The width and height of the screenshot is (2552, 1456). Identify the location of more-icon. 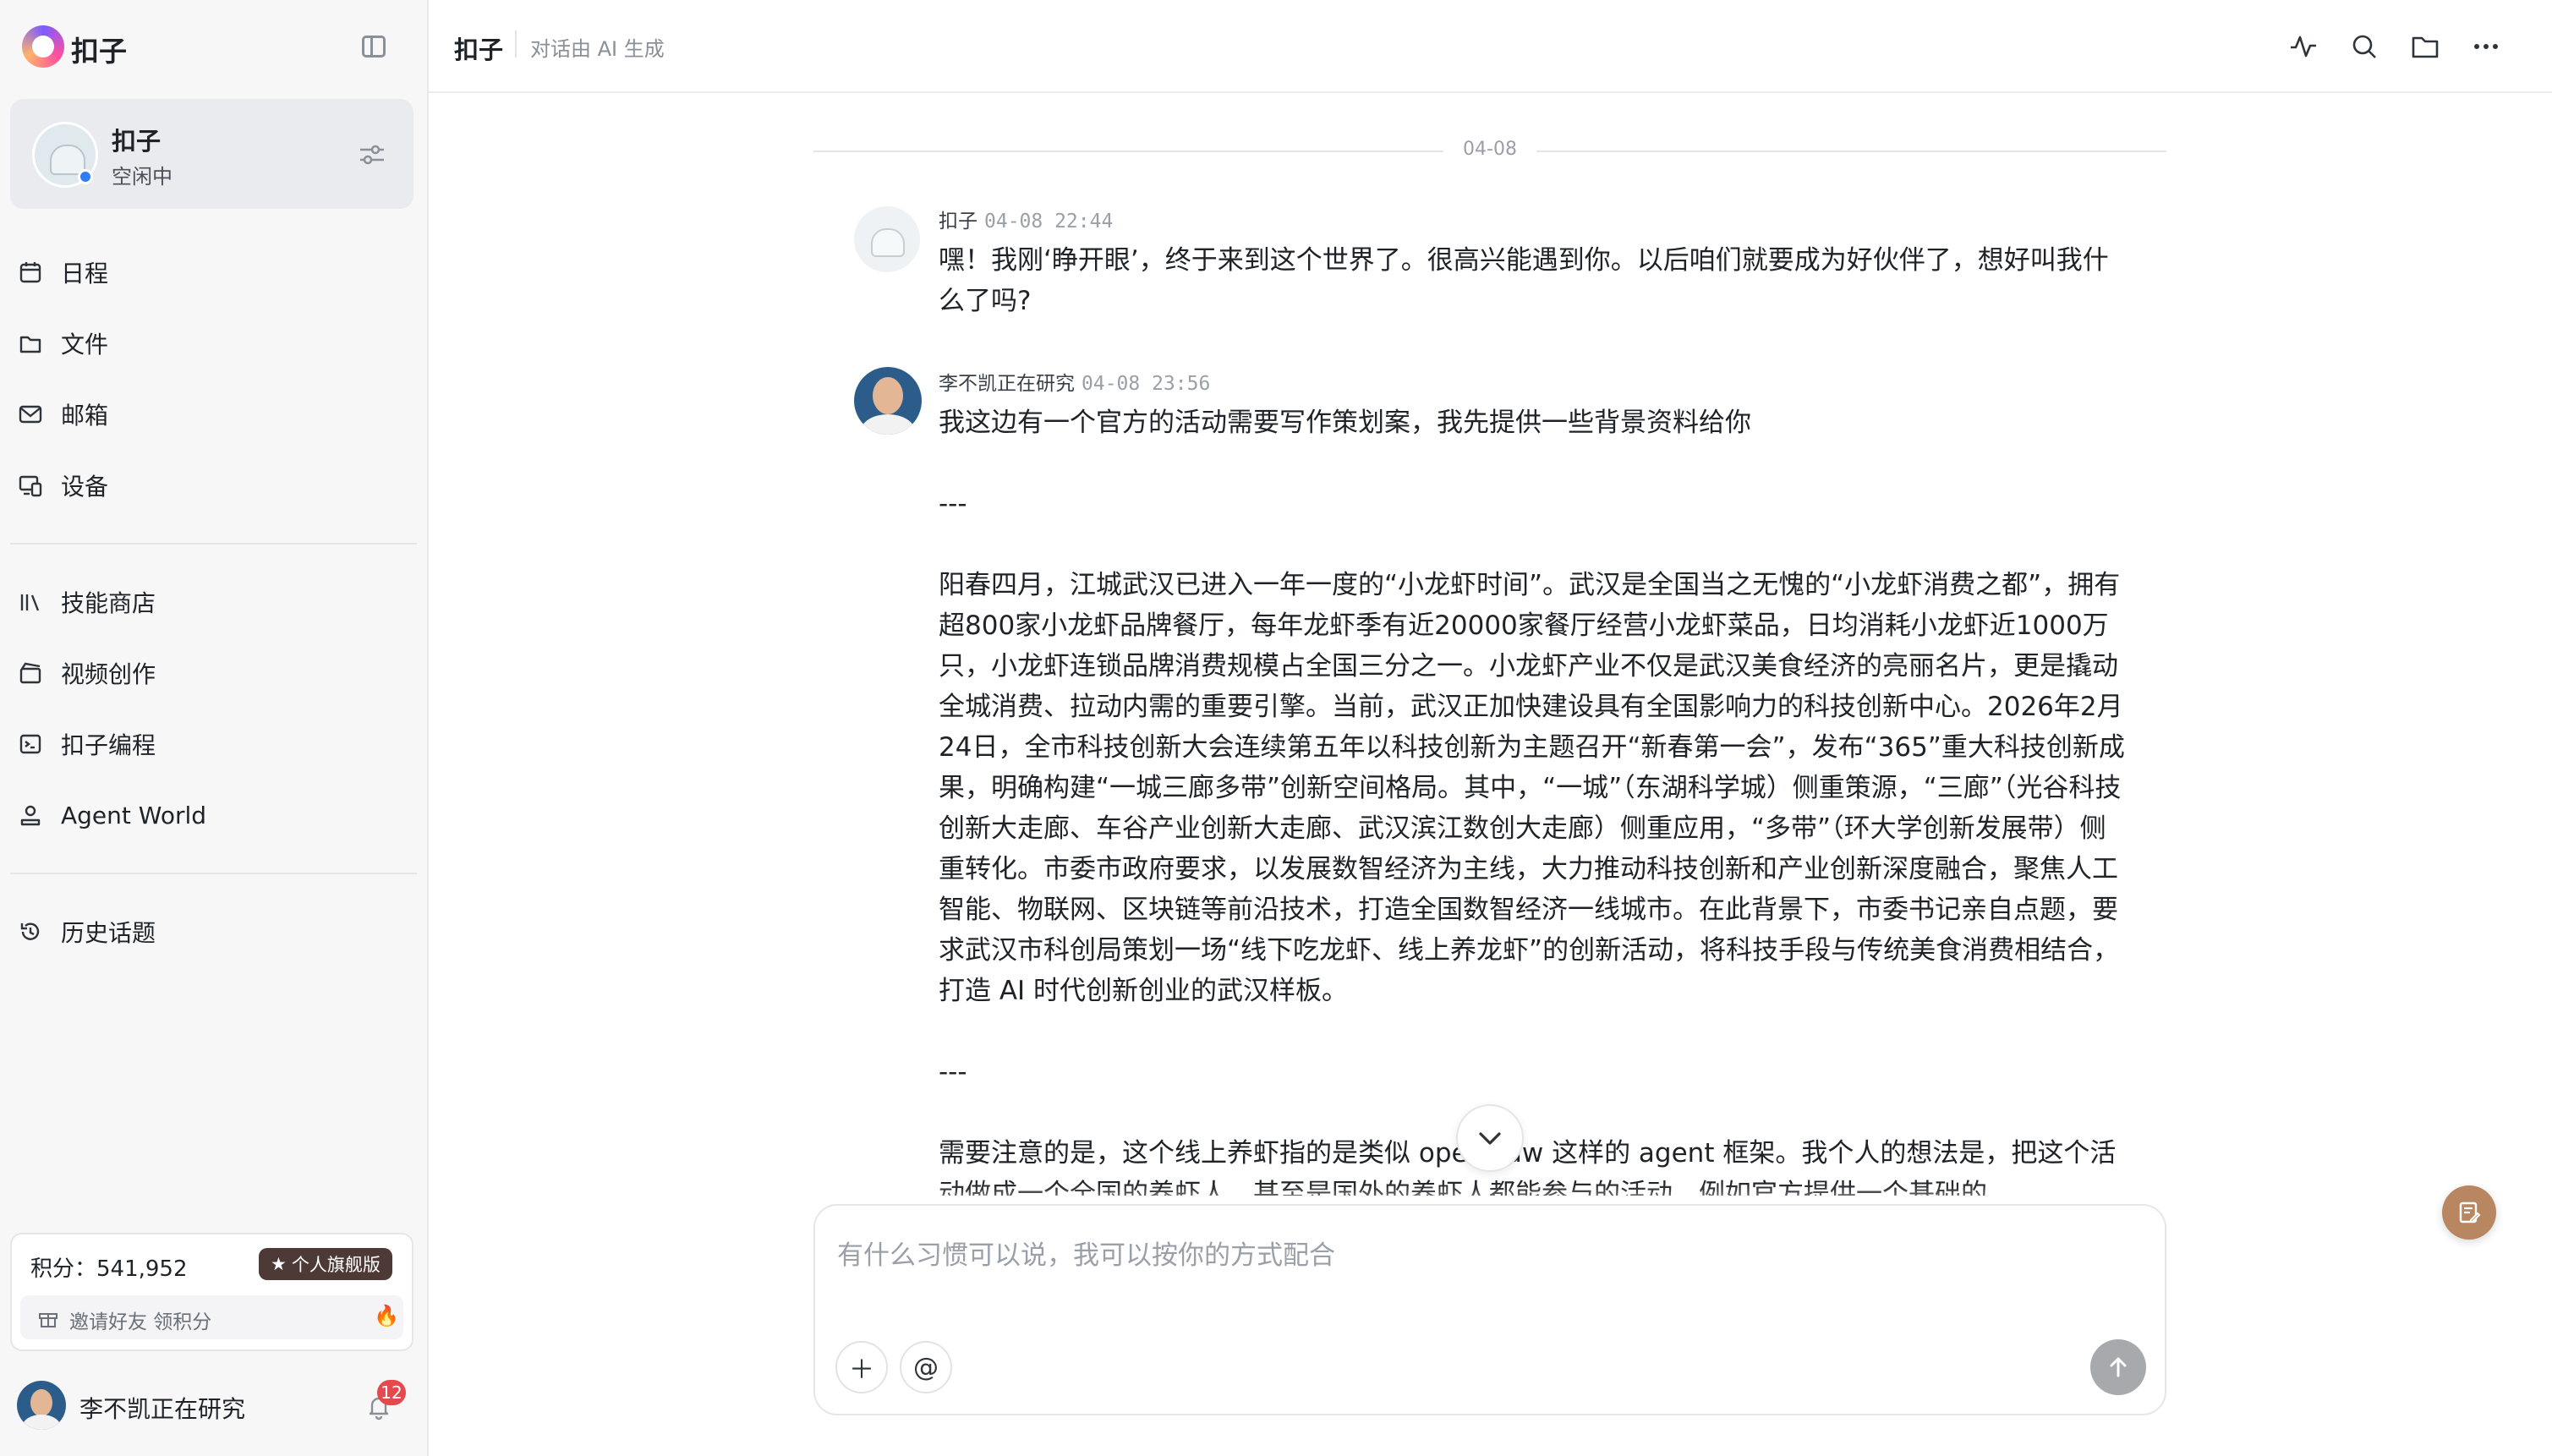
(2486, 46).